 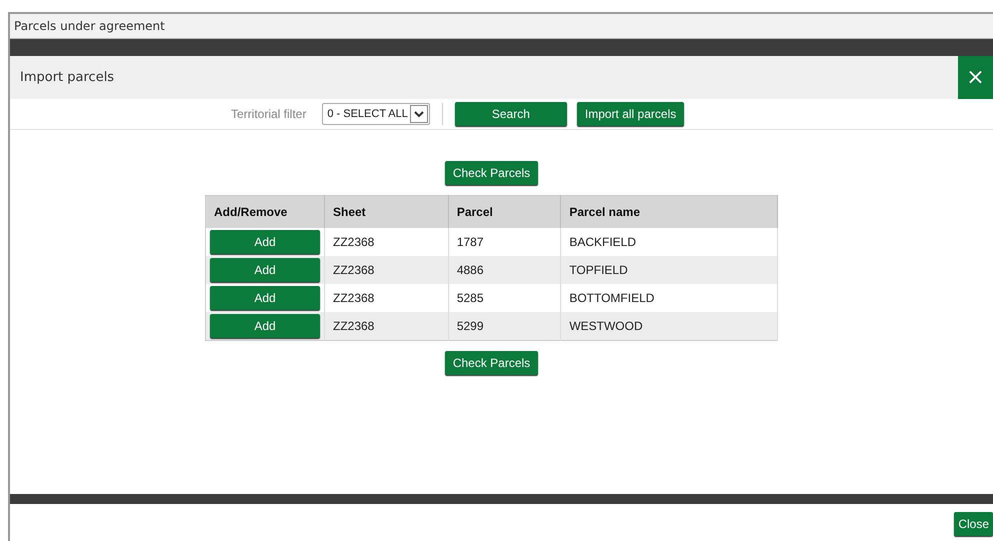 I want to click on close-button: Close, so click(x=973, y=524).